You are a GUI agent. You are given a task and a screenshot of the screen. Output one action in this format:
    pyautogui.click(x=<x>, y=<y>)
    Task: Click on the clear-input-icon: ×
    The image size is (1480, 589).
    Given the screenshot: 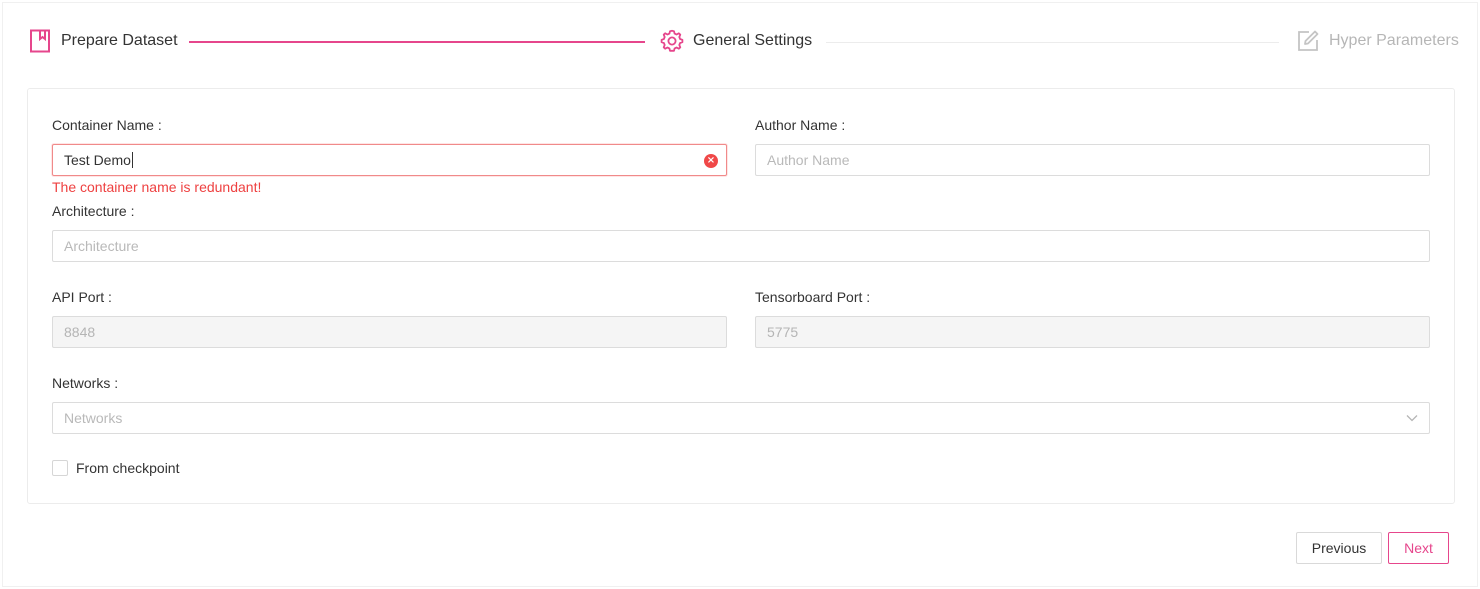 What is the action you would take?
    pyautogui.click(x=711, y=161)
    